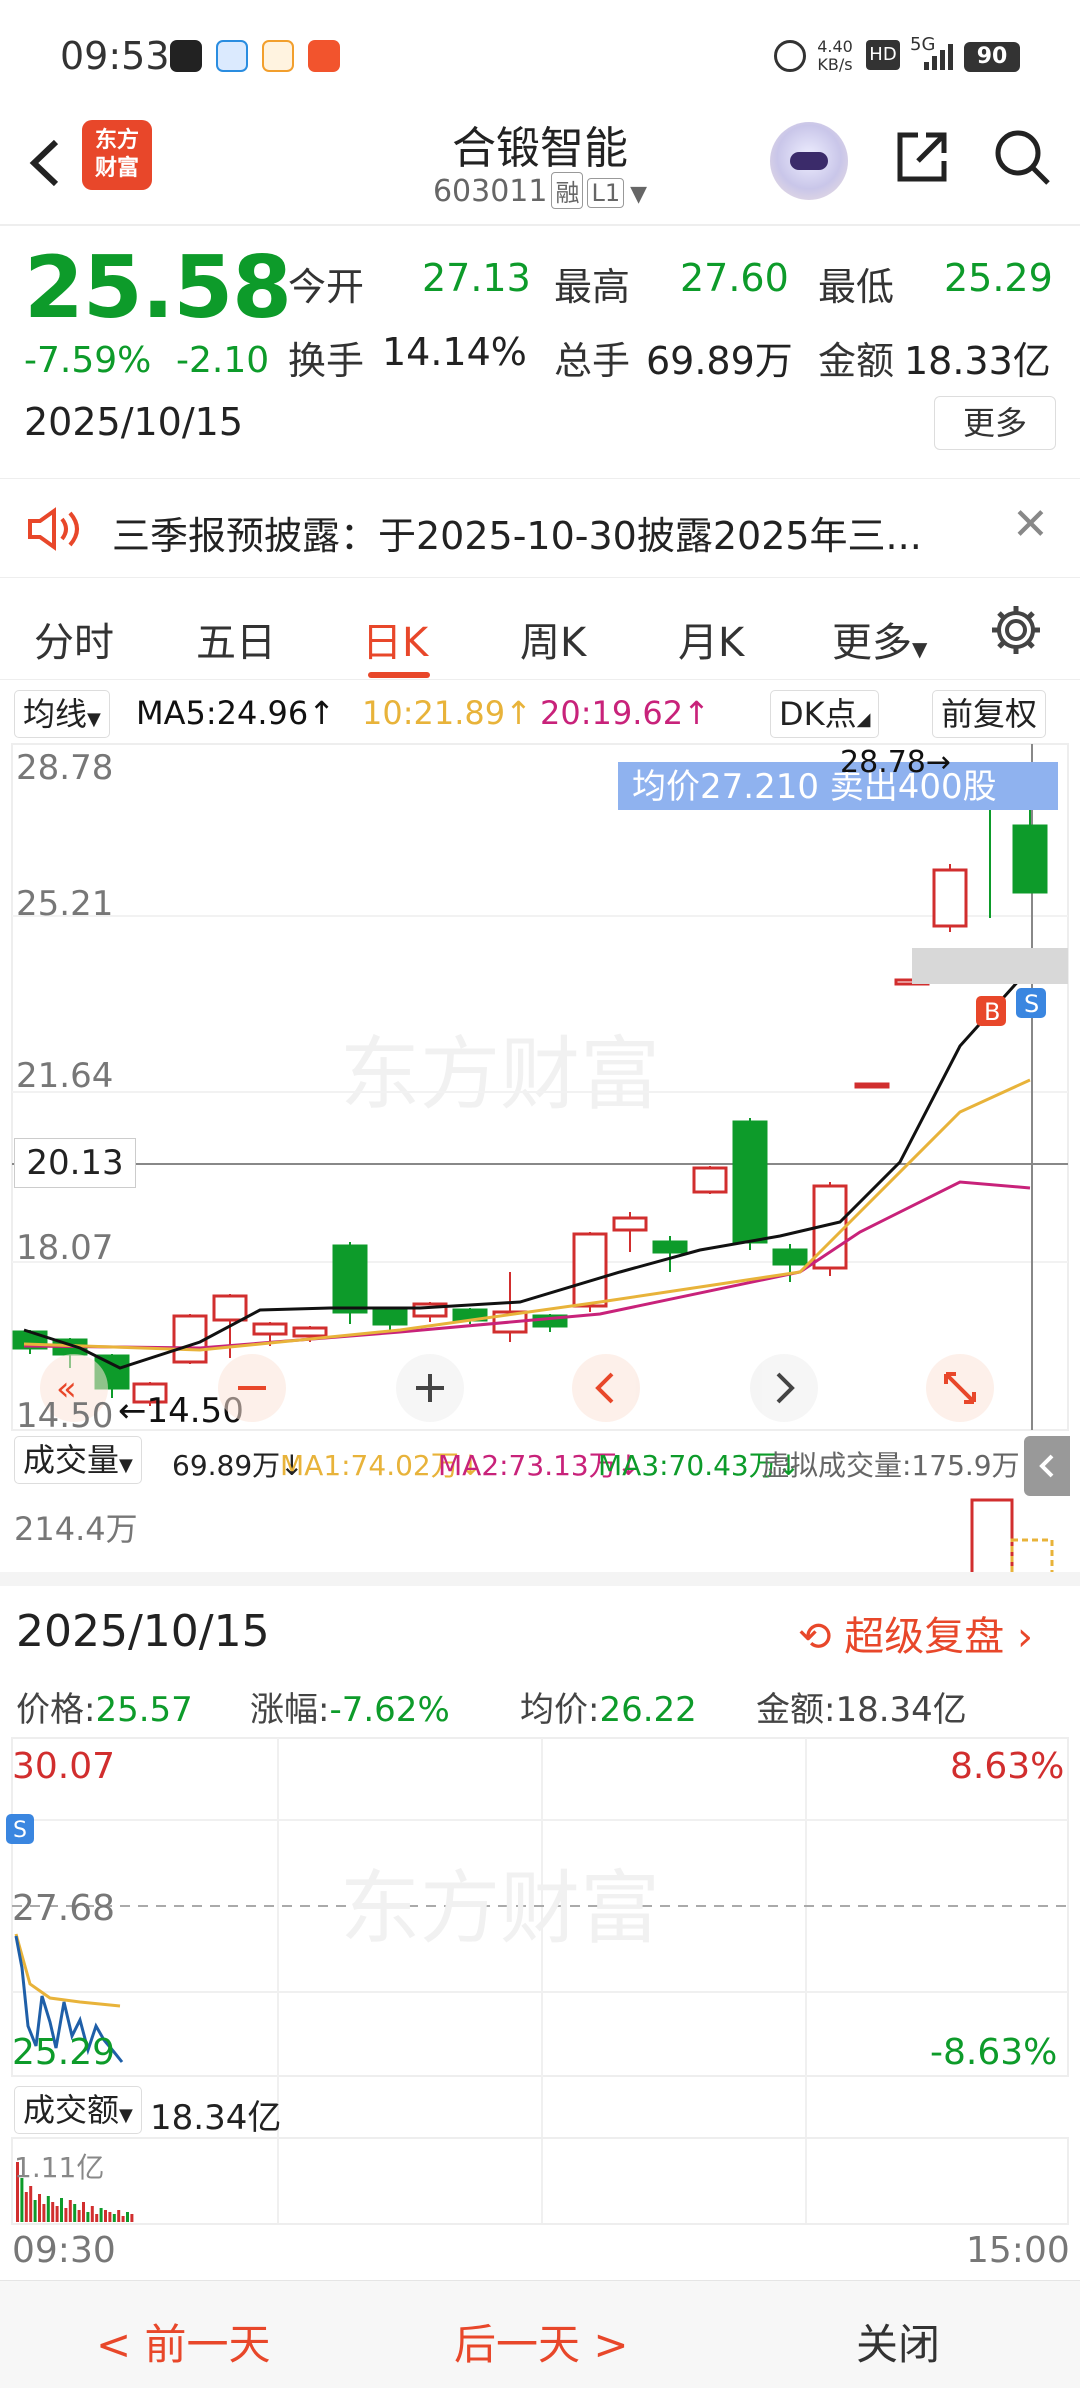 The image size is (1080, 2388). What do you see at coordinates (1030, 524) in the screenshot?
I see `close-icon: ✕` at bounding box center [1030, 524].